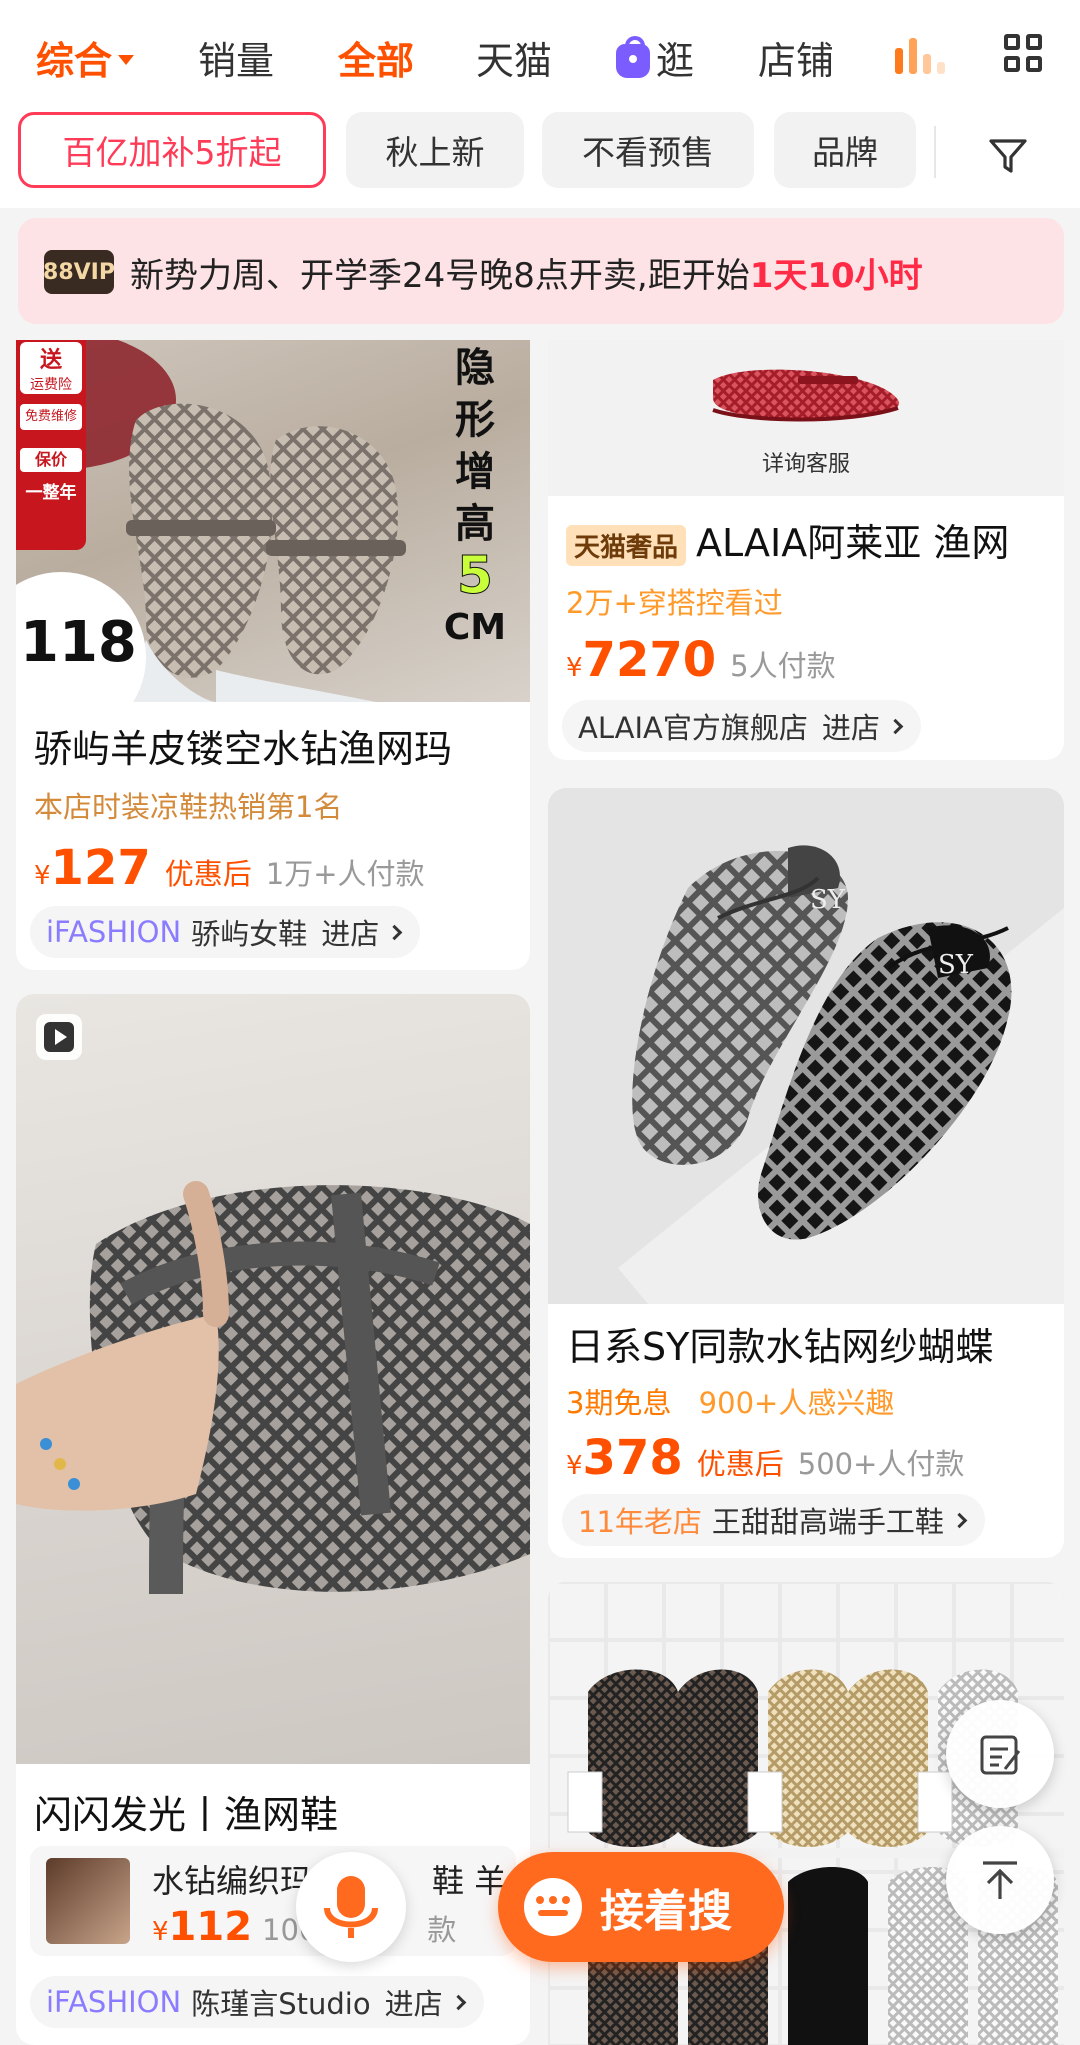 The height and width of the screenshot is (2045, 1080). What do you see at coordinates (693, 728) in the screenshot?
I see `shop-name: ALAIA官方旗舰店` at bounding box center [693, 728].